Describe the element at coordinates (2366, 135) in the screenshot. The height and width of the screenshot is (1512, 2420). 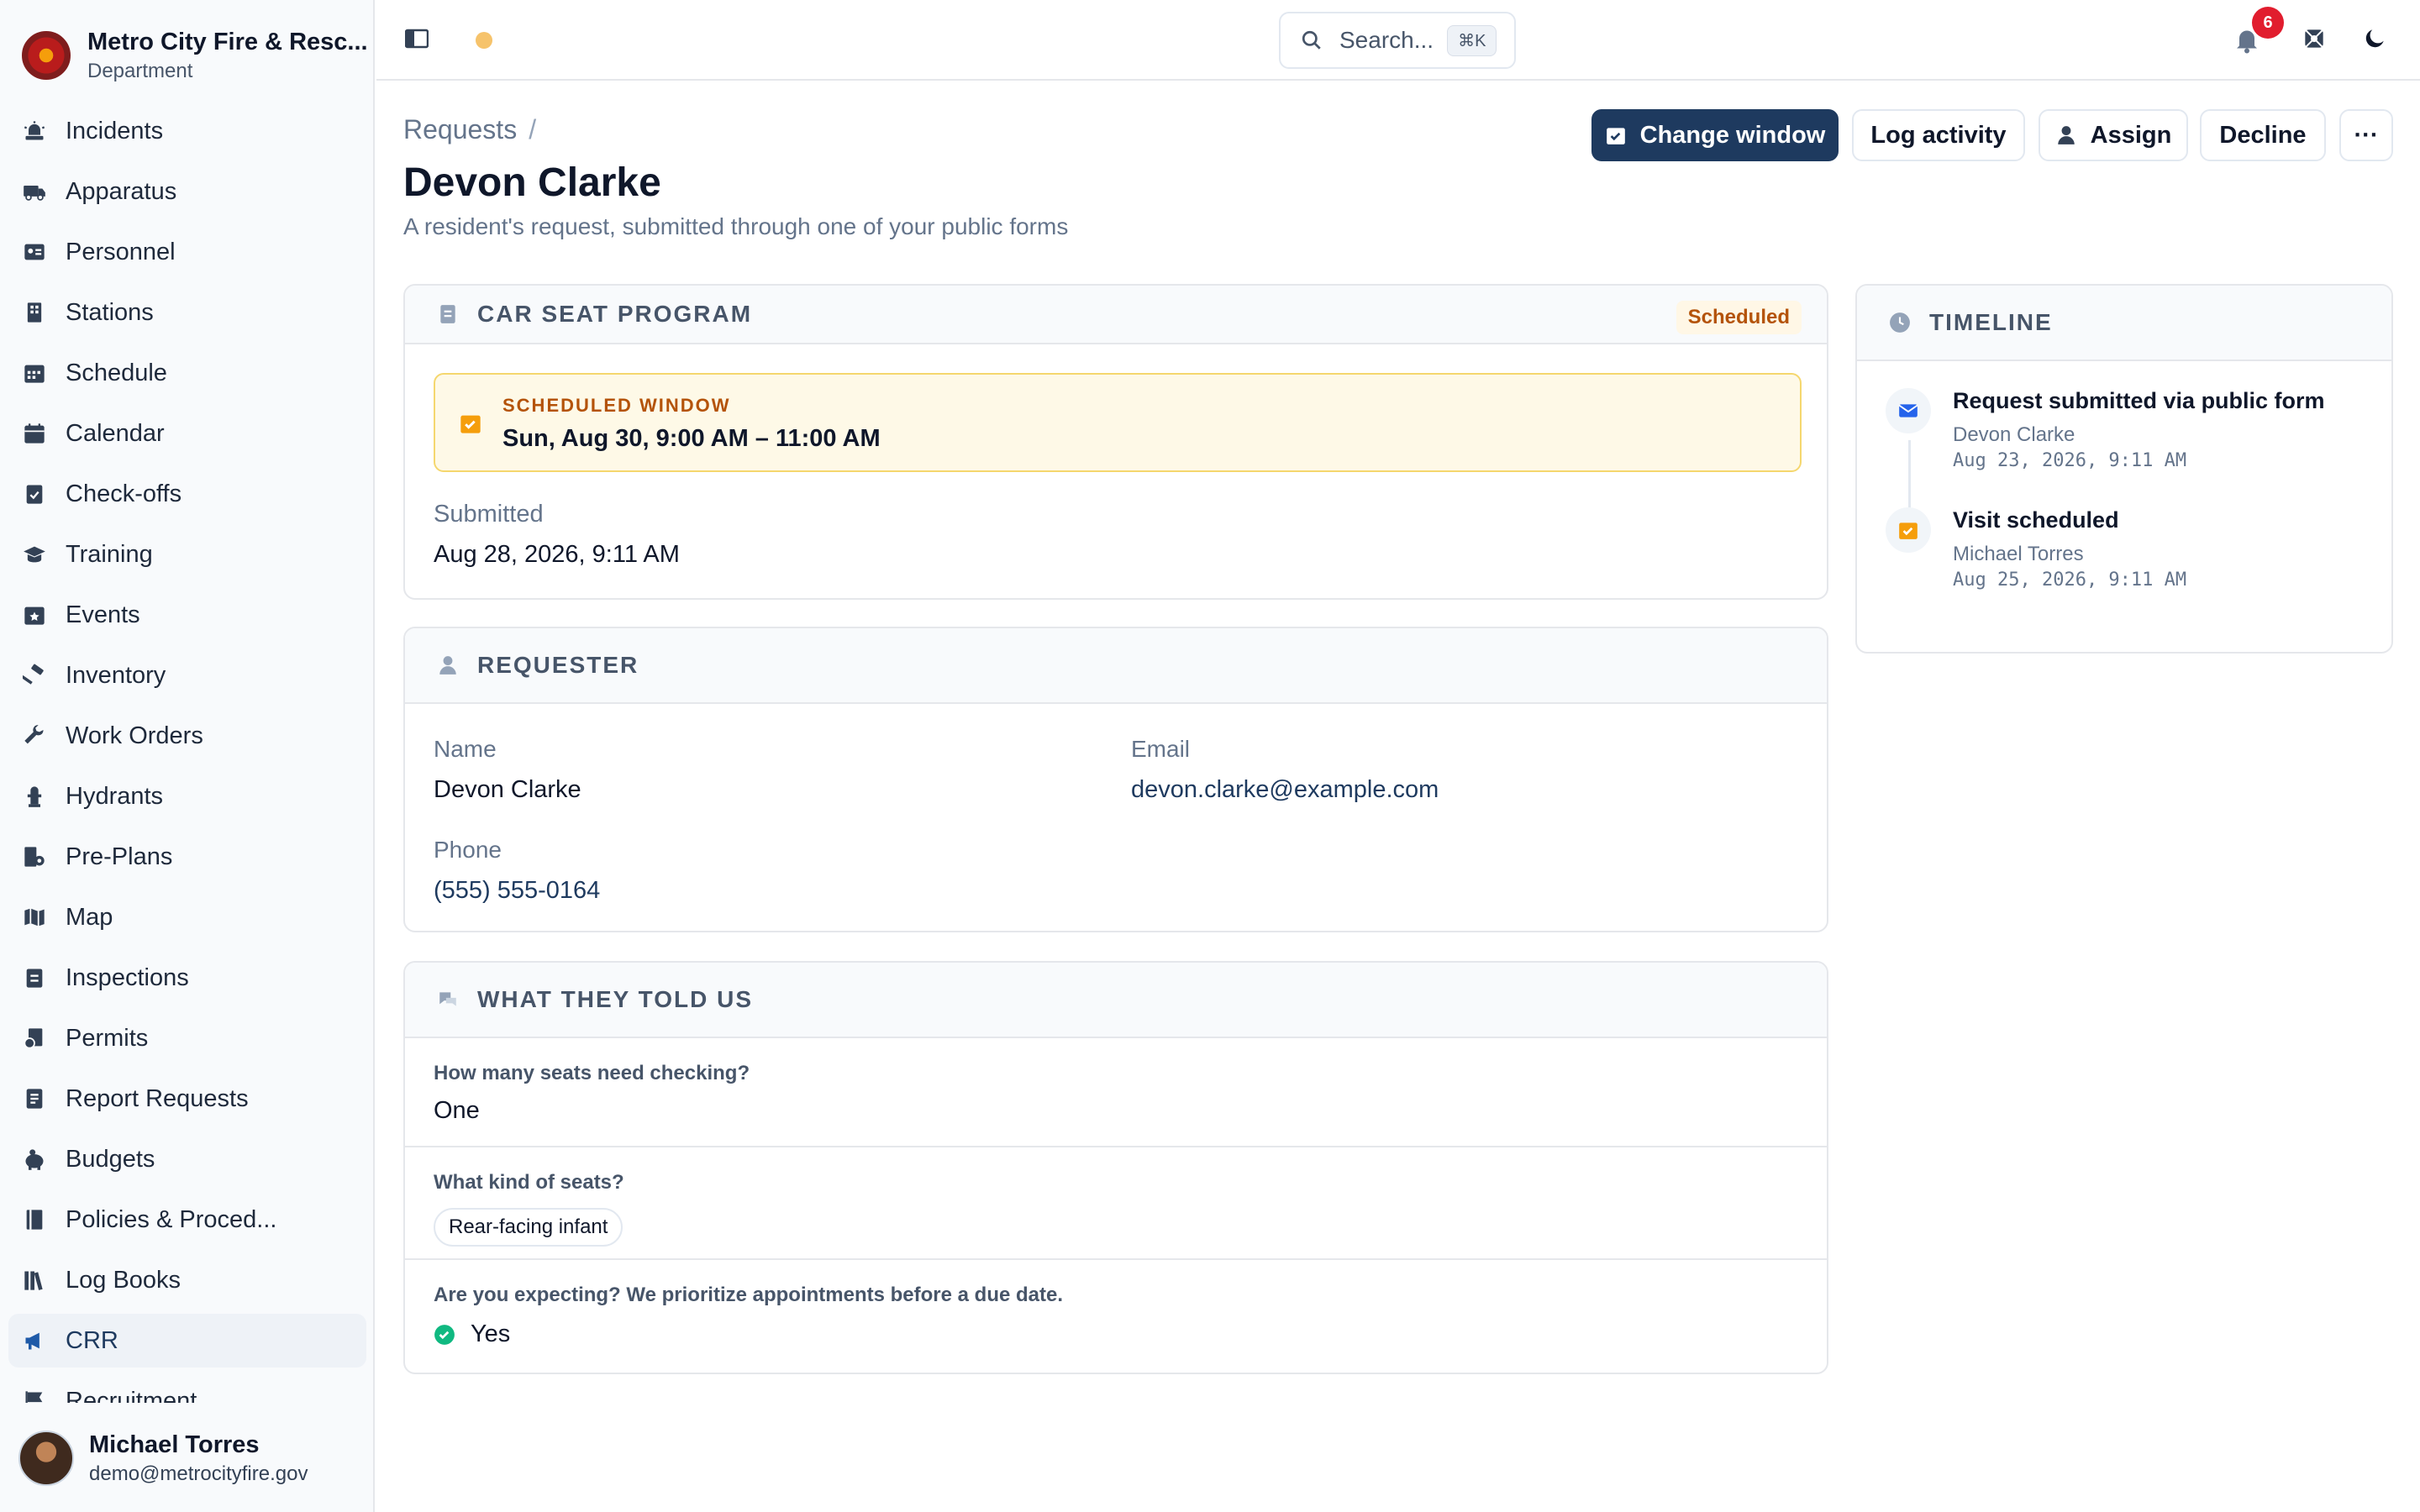
I see `more-actions-button: ···` at that location.